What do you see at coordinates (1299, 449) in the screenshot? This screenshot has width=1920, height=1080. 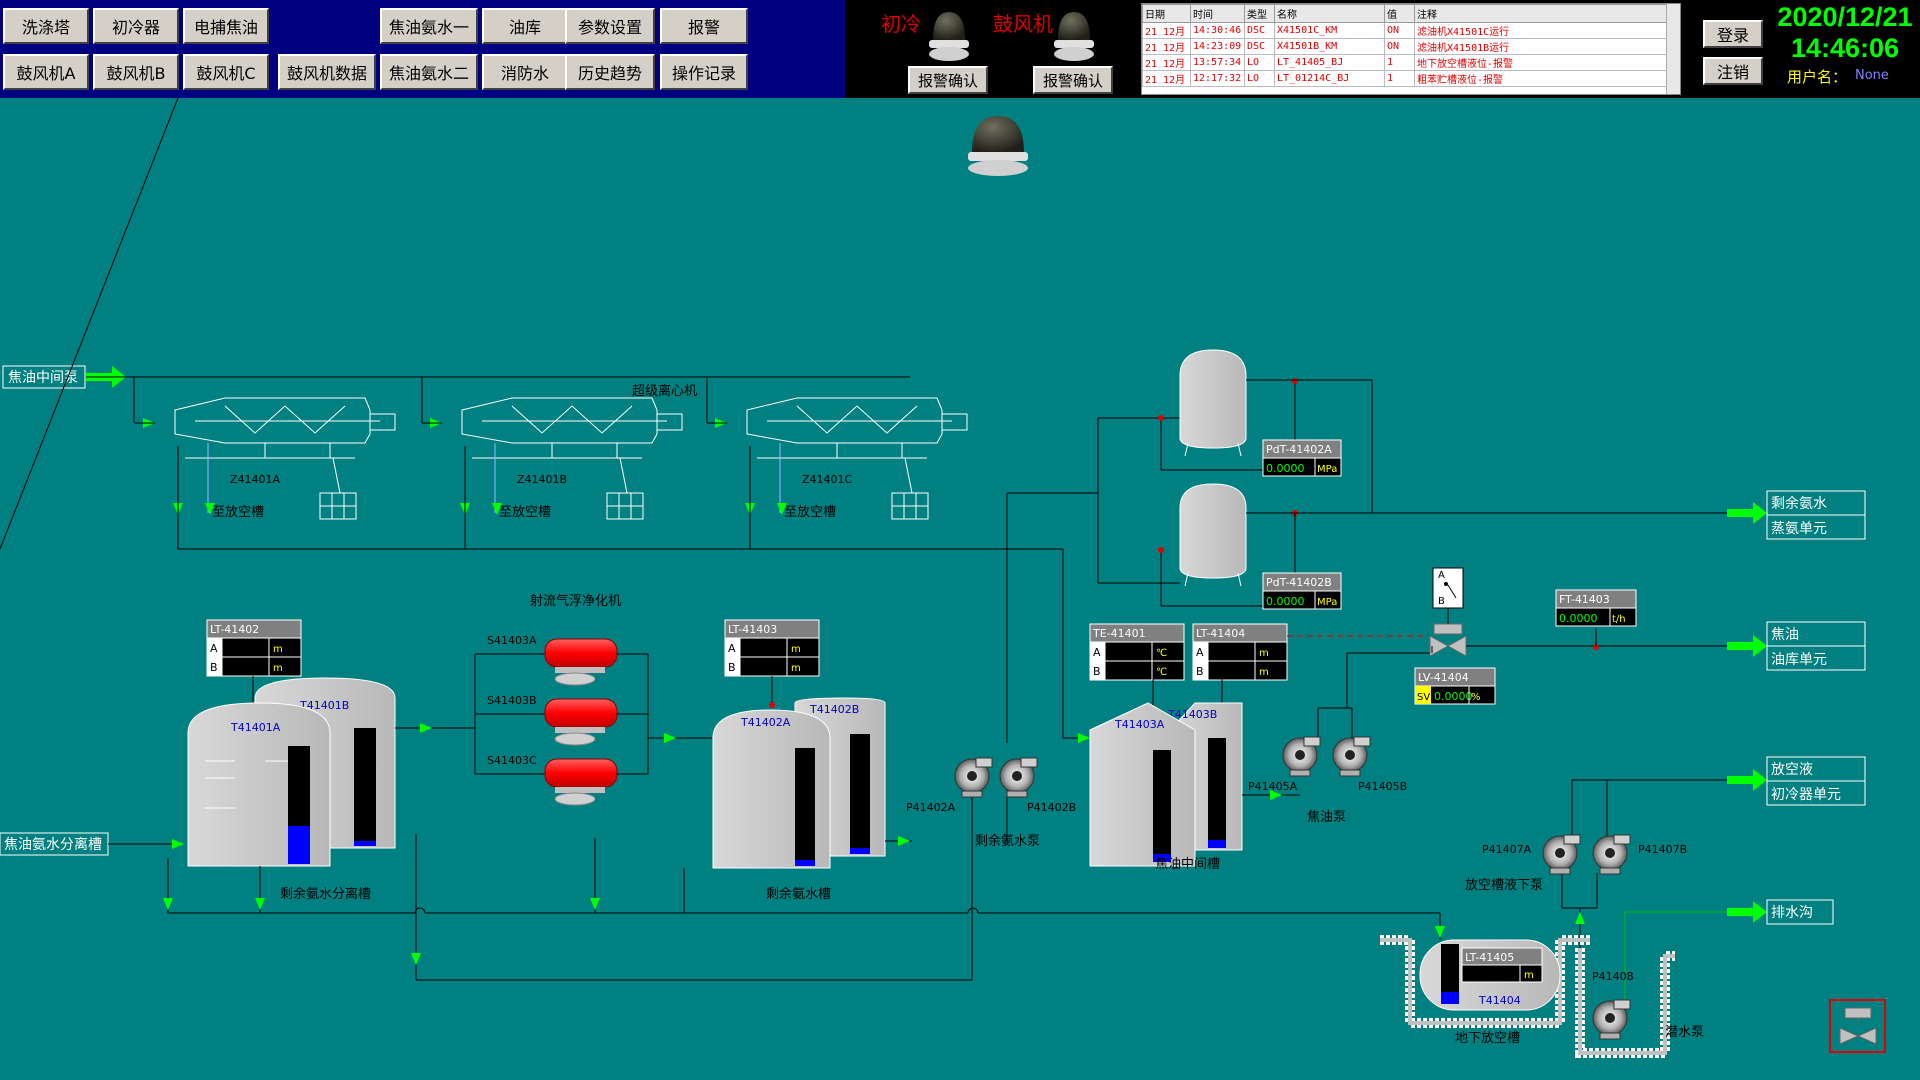 I see `instrument-tag: PdT-41402A` at bounding box center [1299, 449].